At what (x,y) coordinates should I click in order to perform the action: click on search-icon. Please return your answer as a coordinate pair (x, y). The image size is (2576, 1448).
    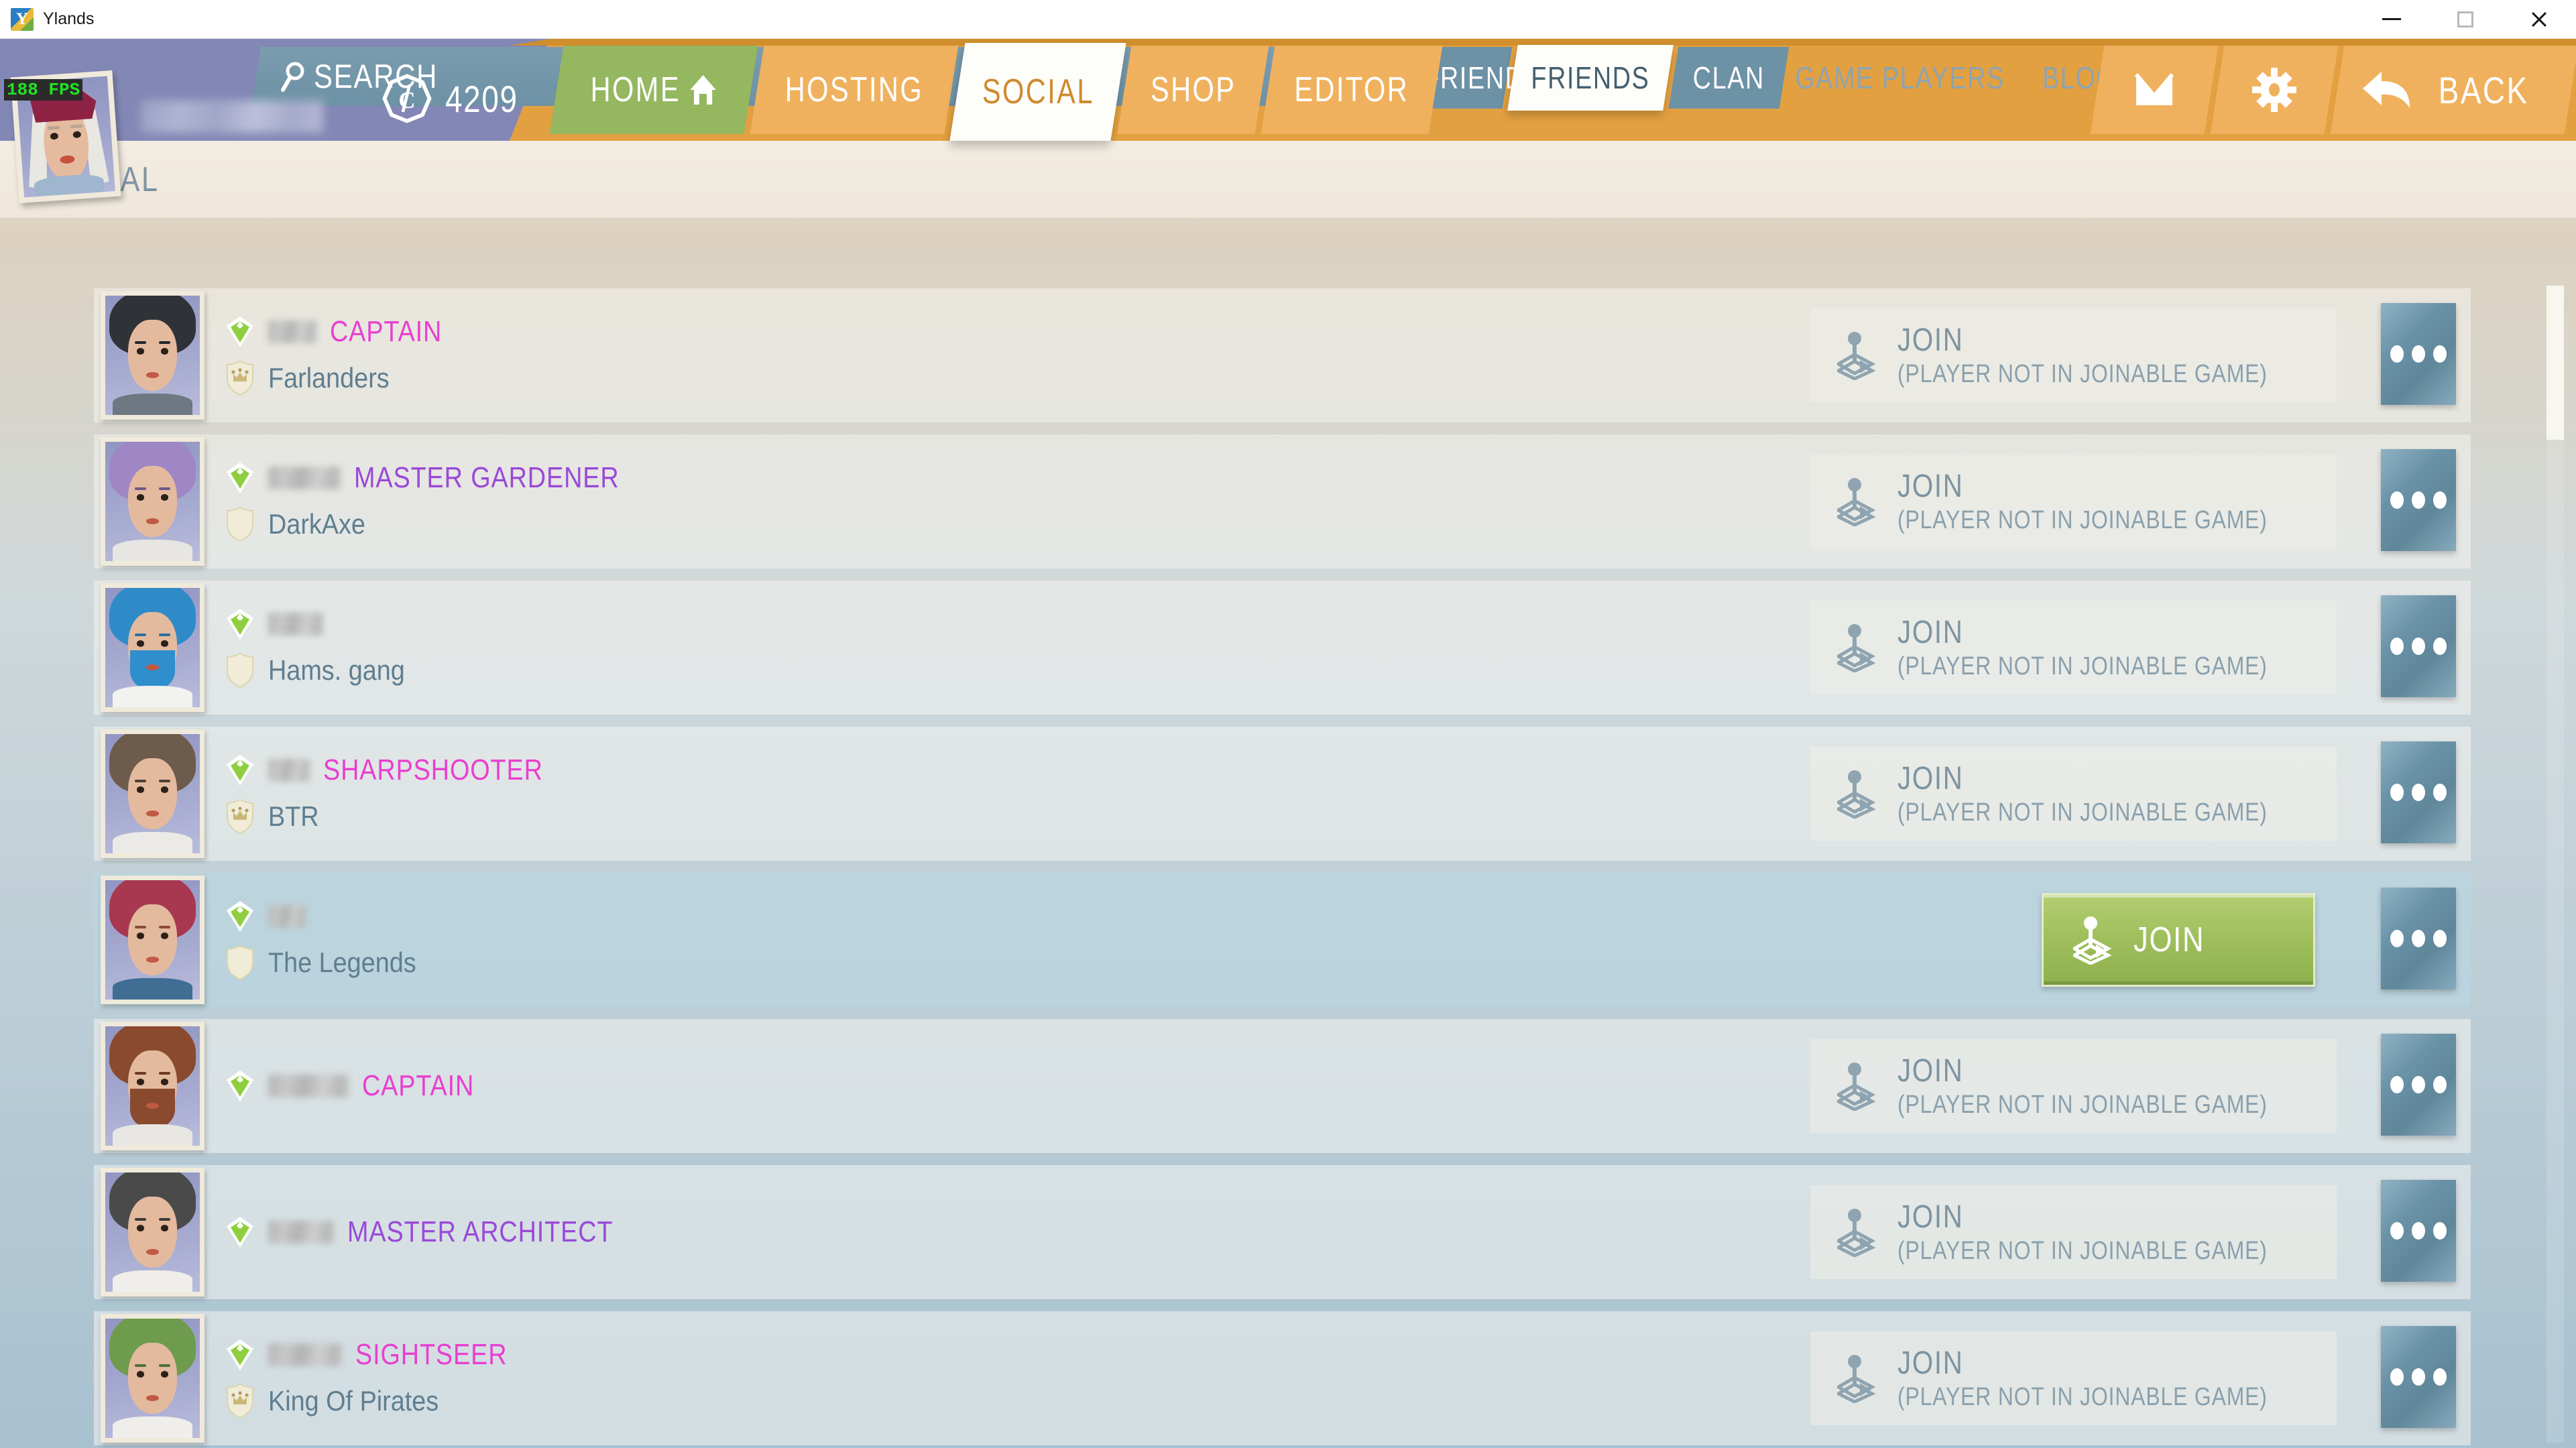
    Looking at the image, I should click on (292, 77).